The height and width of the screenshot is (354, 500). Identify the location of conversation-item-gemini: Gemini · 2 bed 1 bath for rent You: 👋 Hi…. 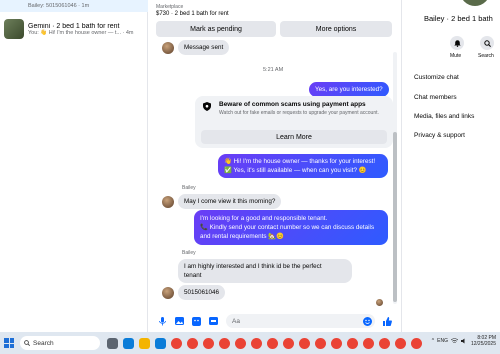
(74, 29).